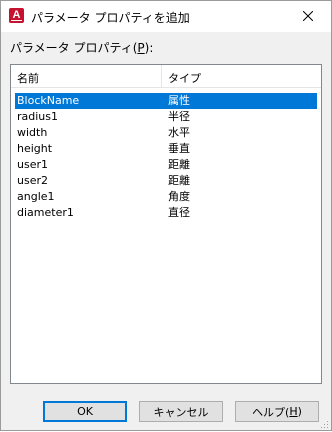 Image resolution: width=332 pixels, height=432 pixels. I want to click on row-name: user2, so click(32, 180).